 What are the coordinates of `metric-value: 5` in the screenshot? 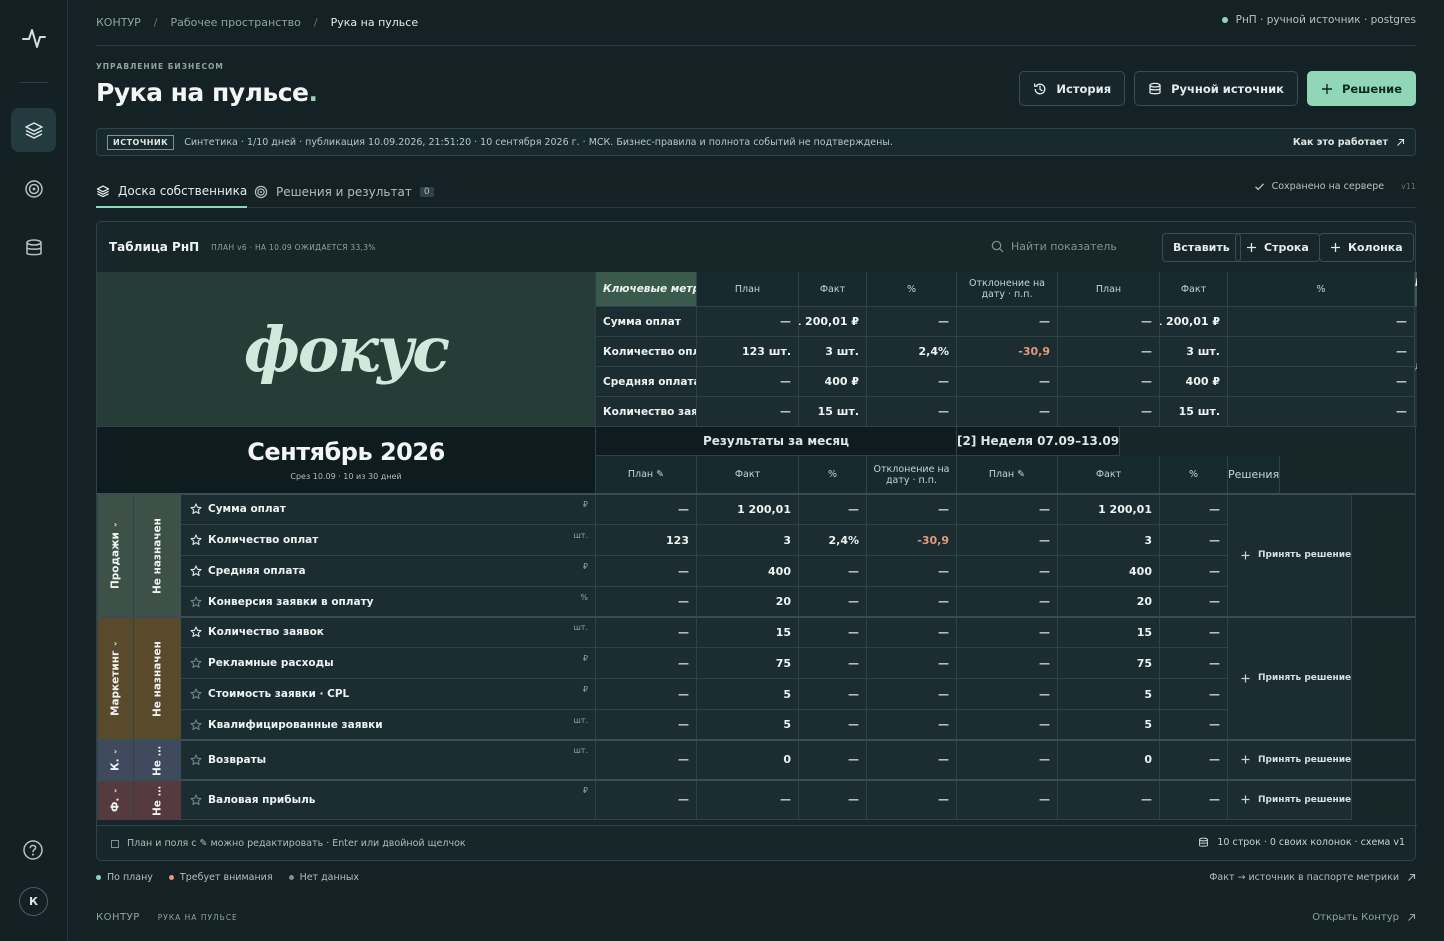 It's located at (1109, 725).